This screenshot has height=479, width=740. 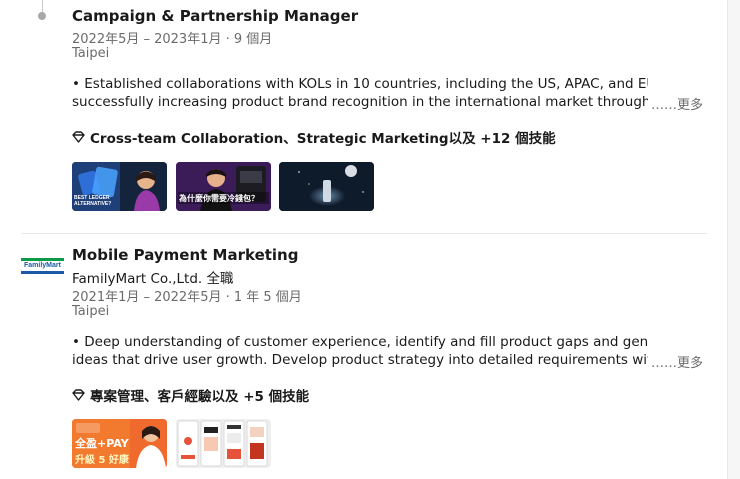 I want to click on media-thumbnail-ledger: BEST LEDGER ALTERNATIVE?, so click(x=119, y=186).